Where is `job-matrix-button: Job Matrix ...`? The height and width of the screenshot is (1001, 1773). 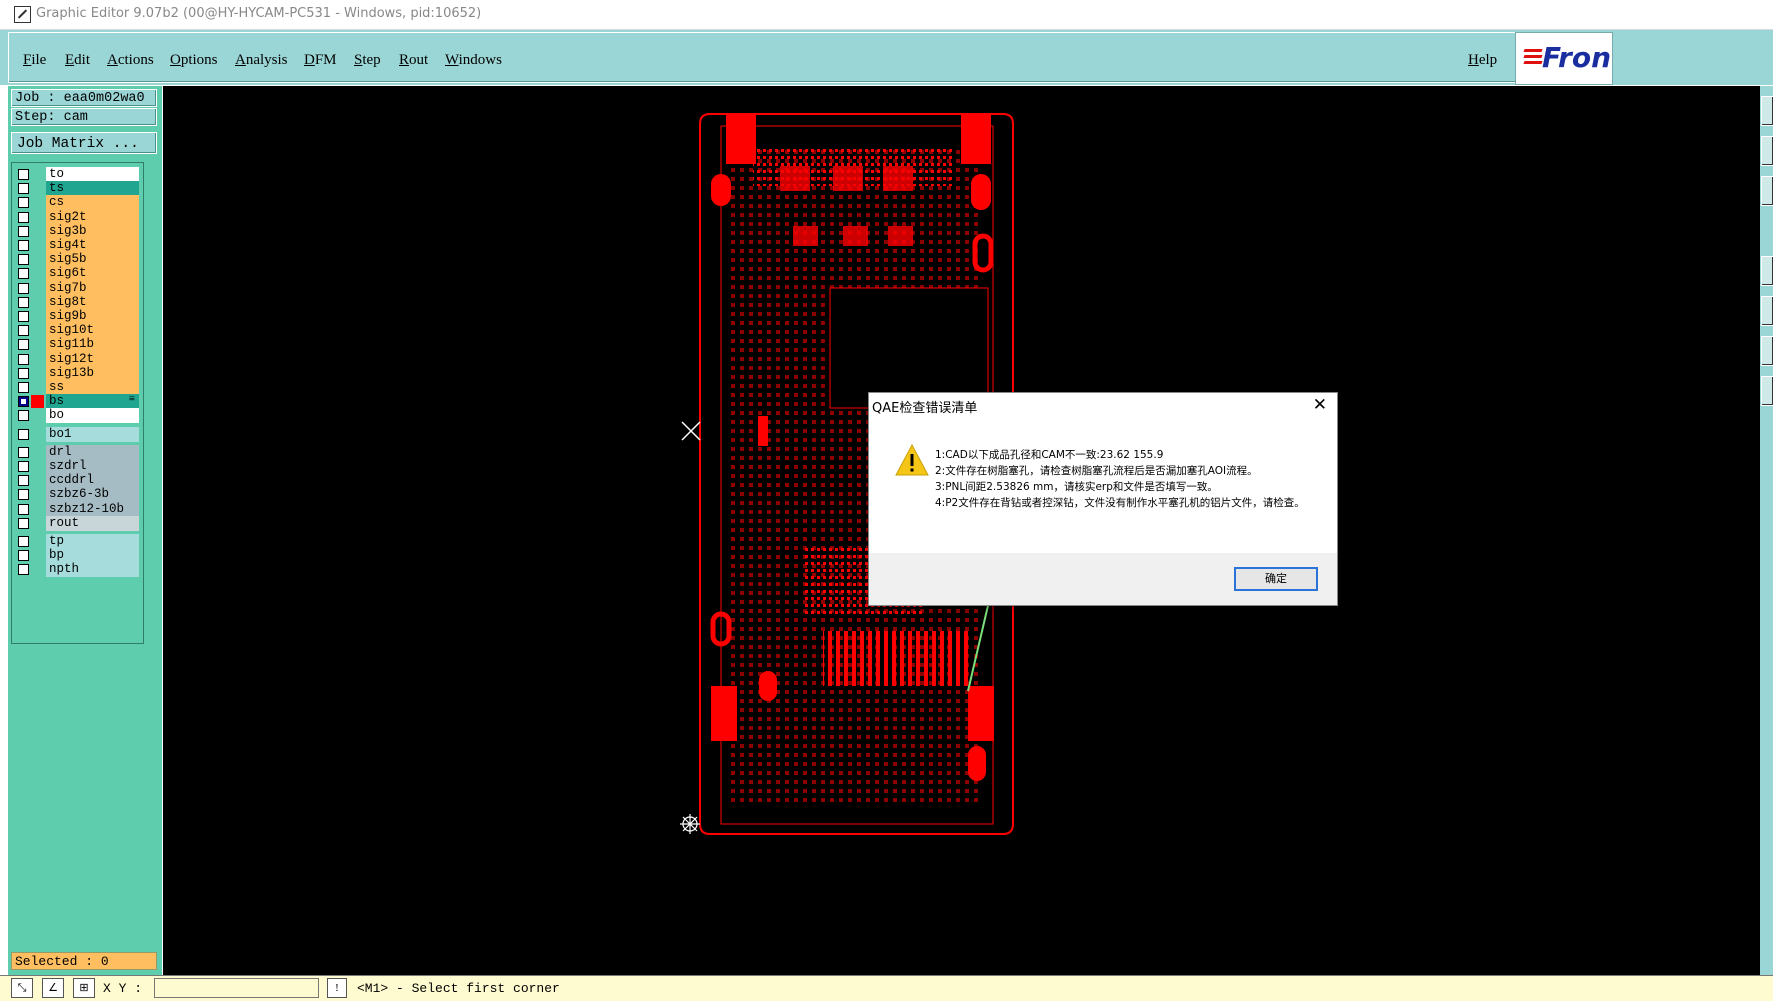
job-matrix-button: Job Matrix ... is located at coordinates (84, 143).